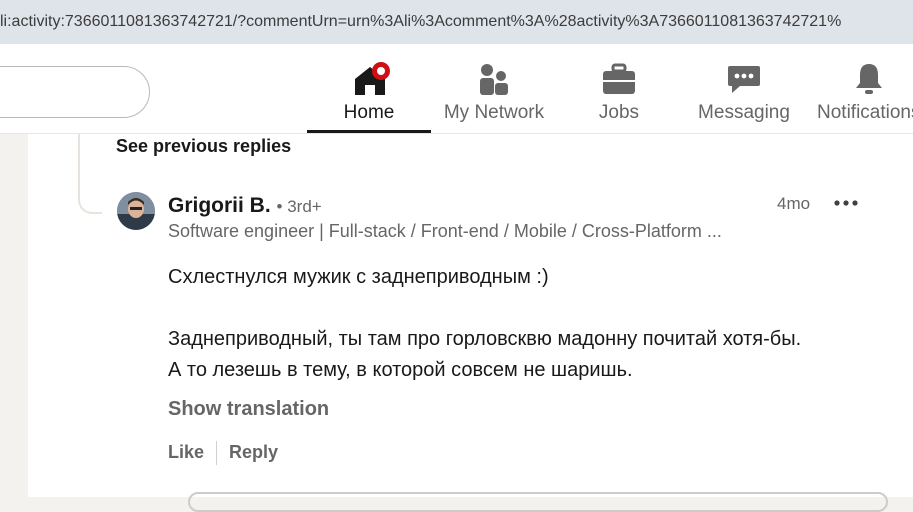 The height and width of the screenshot is (512, 913). What do you see at coordinates (219, 205) in the screenshot?
I see `author-name: Grigorii B.` at bounding box center [219, 205].